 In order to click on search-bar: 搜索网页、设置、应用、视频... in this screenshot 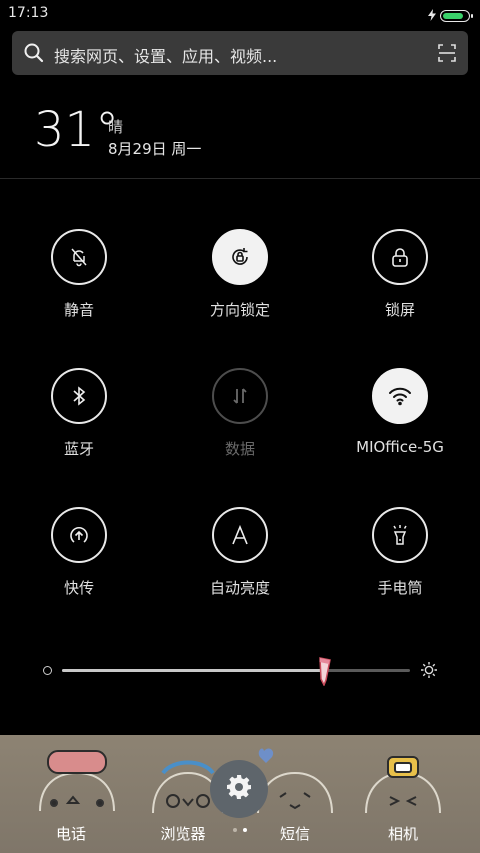, I will do `click(240, 53)`.